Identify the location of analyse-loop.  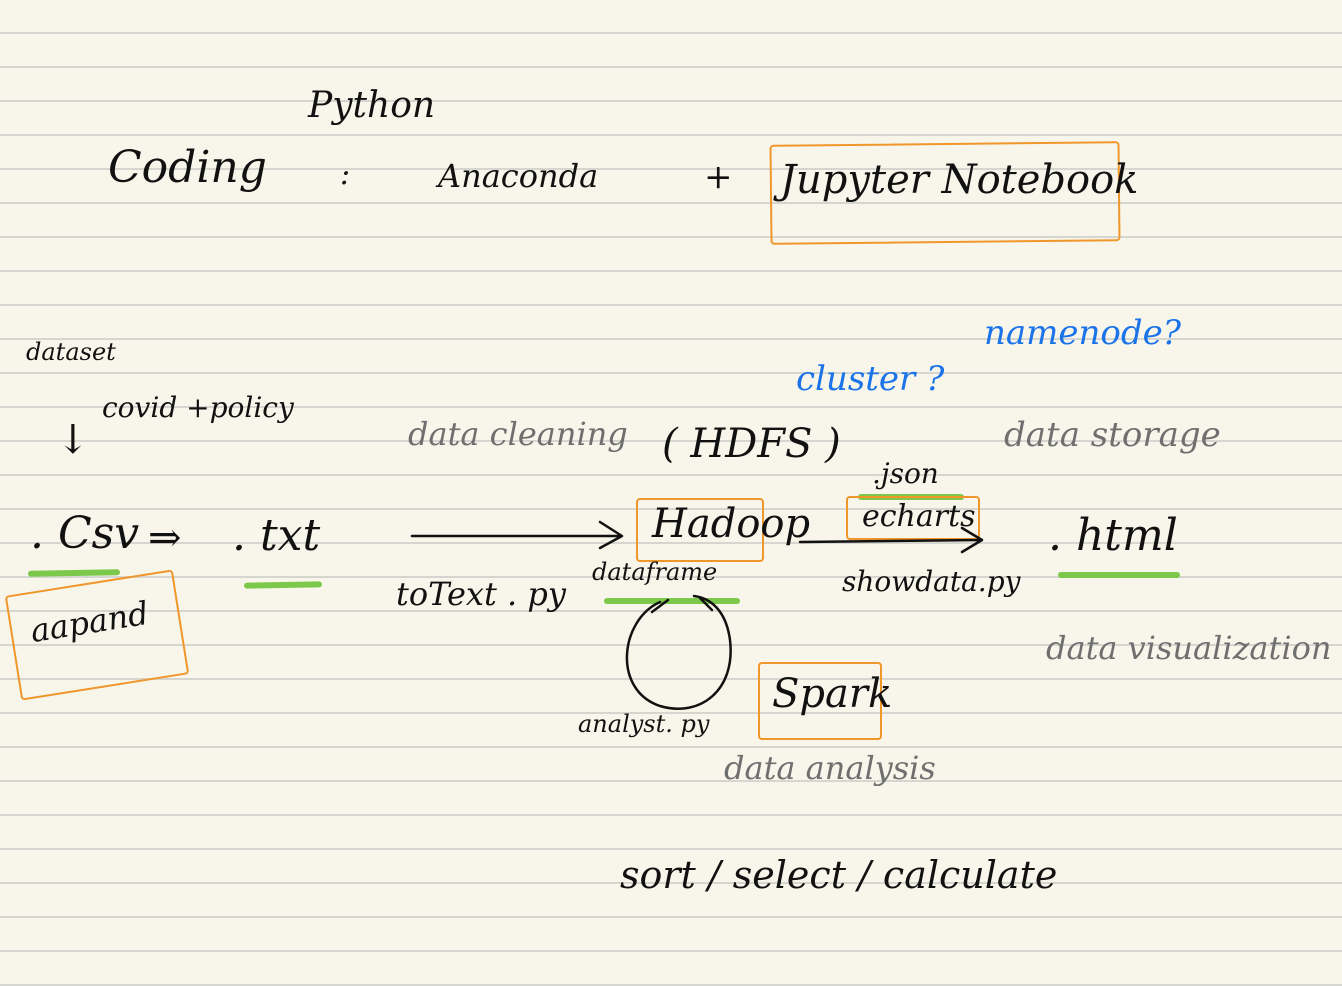
(678, 652).